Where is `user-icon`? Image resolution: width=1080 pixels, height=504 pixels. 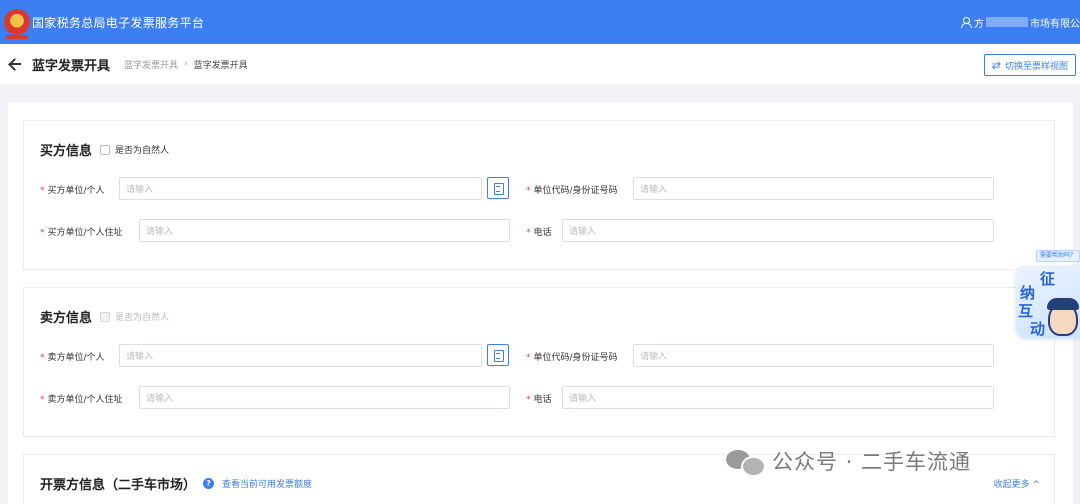 user-icon is located at coordinates (966, 22).